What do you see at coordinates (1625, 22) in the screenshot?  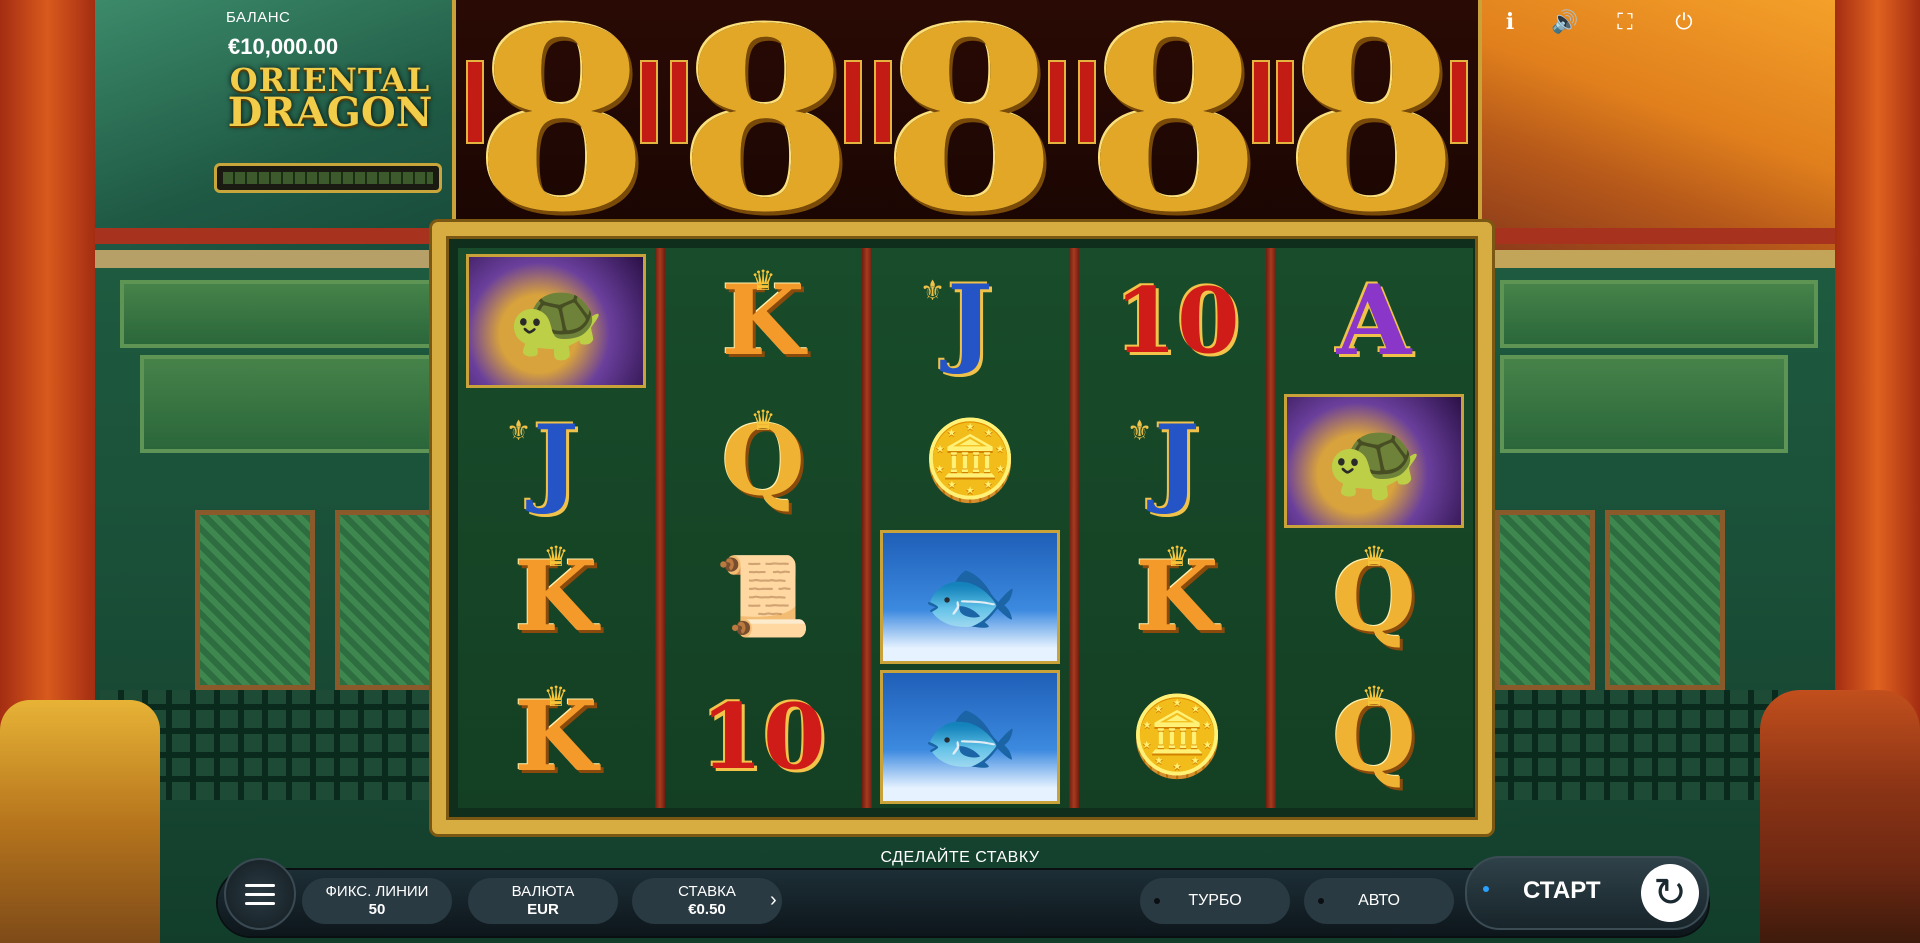 I see `fullscreen-icon: ⛶` at bounding box center [1625, 22].